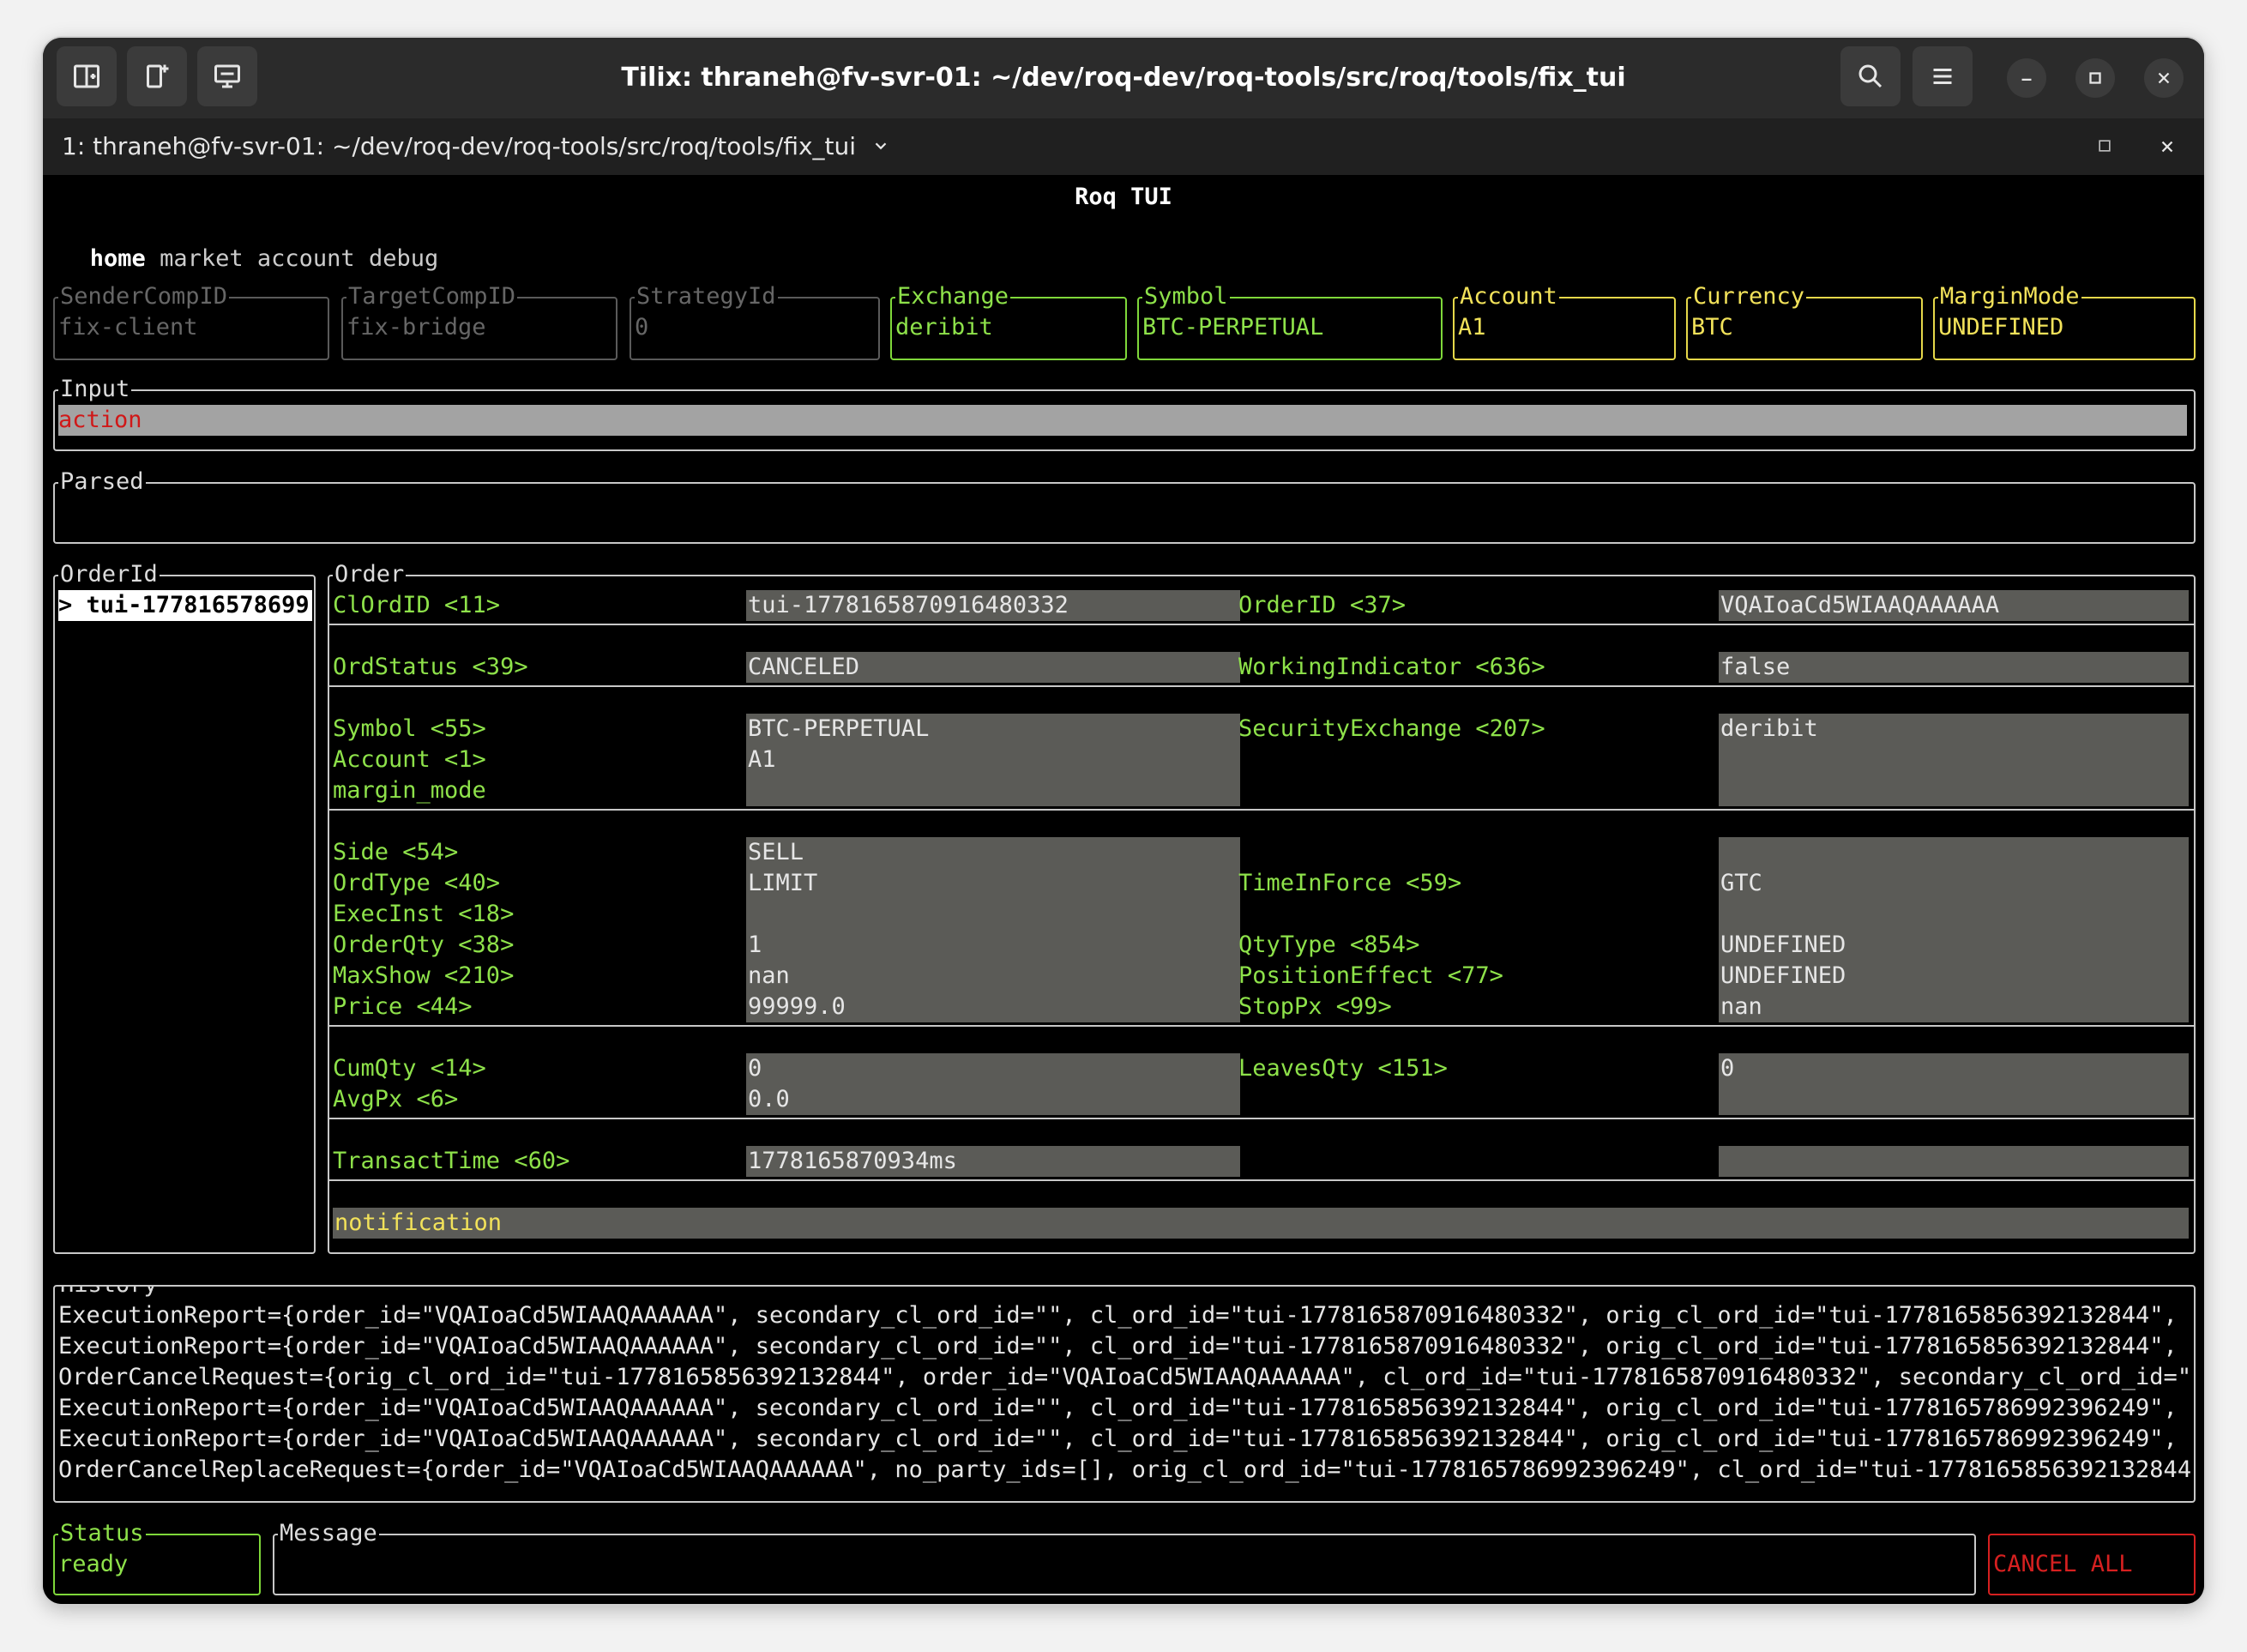  What do you see at coordinates (1783, 975) in the screenshot?
I see `order-field-value: UNDEFINED` at bounding box center [1783, 975].